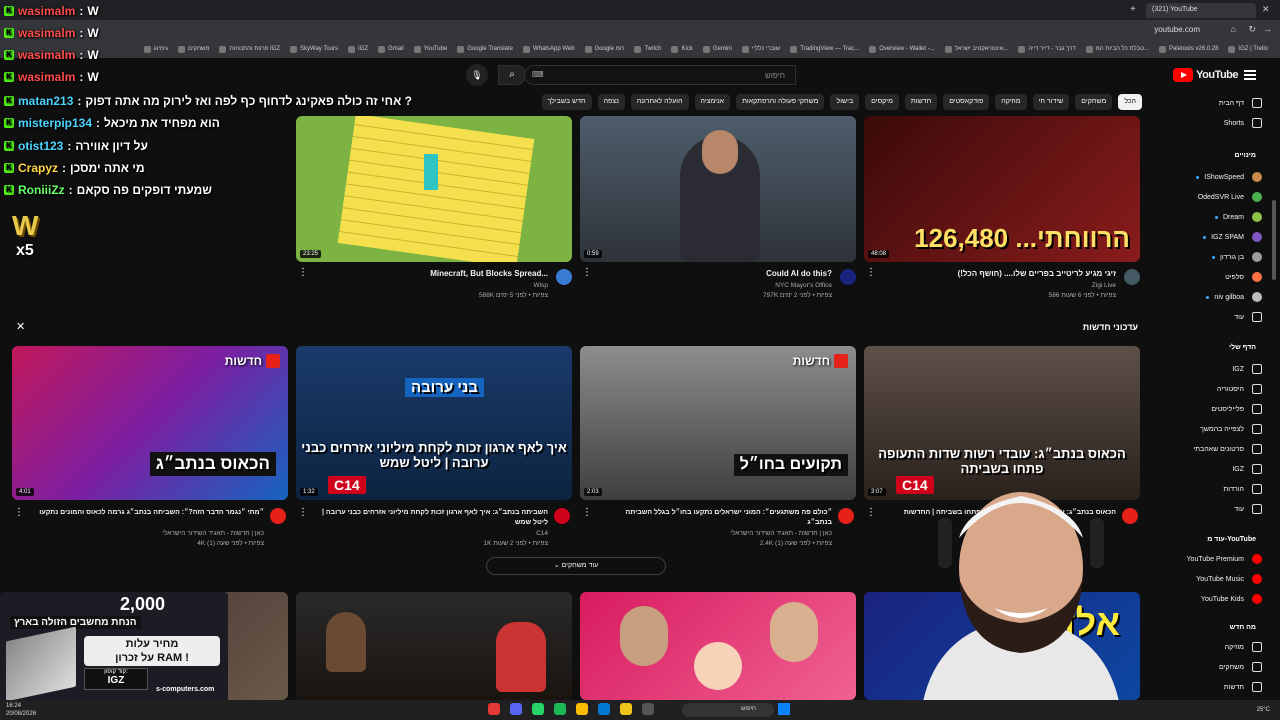 Image resolution: width=1280 pixels, height=720 pixels. I want to click on bookmark-item: Twitch, so click(647, 49).